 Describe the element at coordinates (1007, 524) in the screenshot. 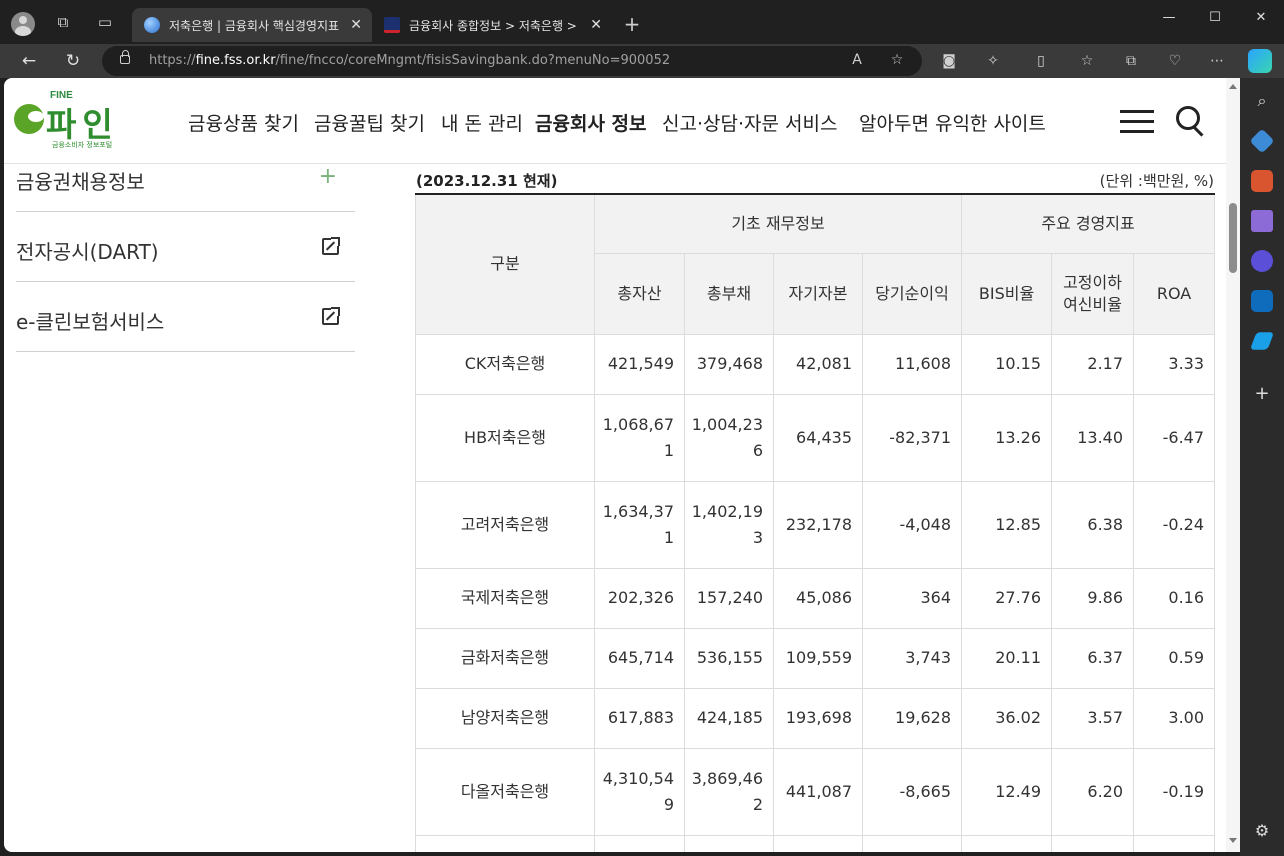

I see `cell-bis-ratio: 12.85` at that location.